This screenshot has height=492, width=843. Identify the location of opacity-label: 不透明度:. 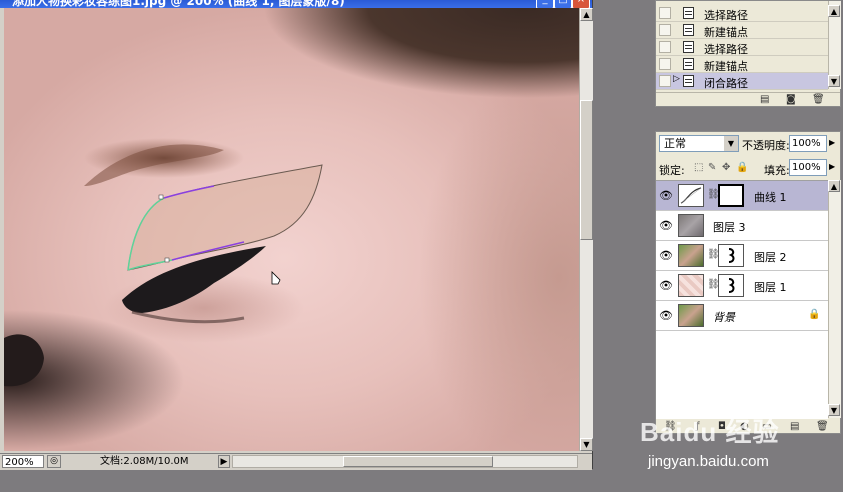
(766, 145).